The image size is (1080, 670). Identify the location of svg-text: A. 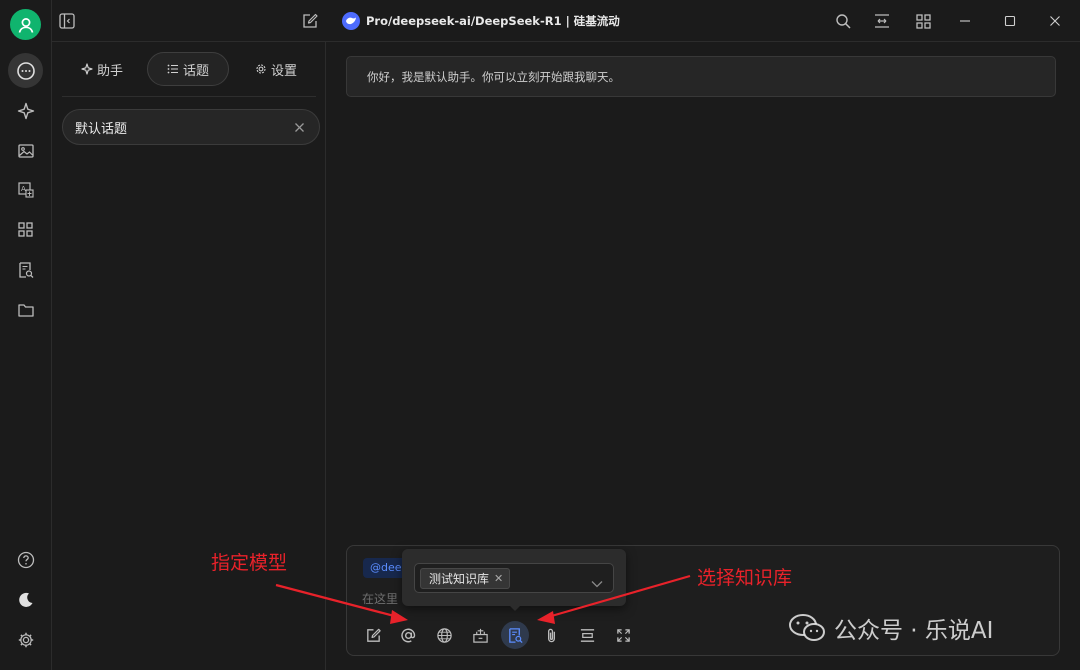
(23, 189).